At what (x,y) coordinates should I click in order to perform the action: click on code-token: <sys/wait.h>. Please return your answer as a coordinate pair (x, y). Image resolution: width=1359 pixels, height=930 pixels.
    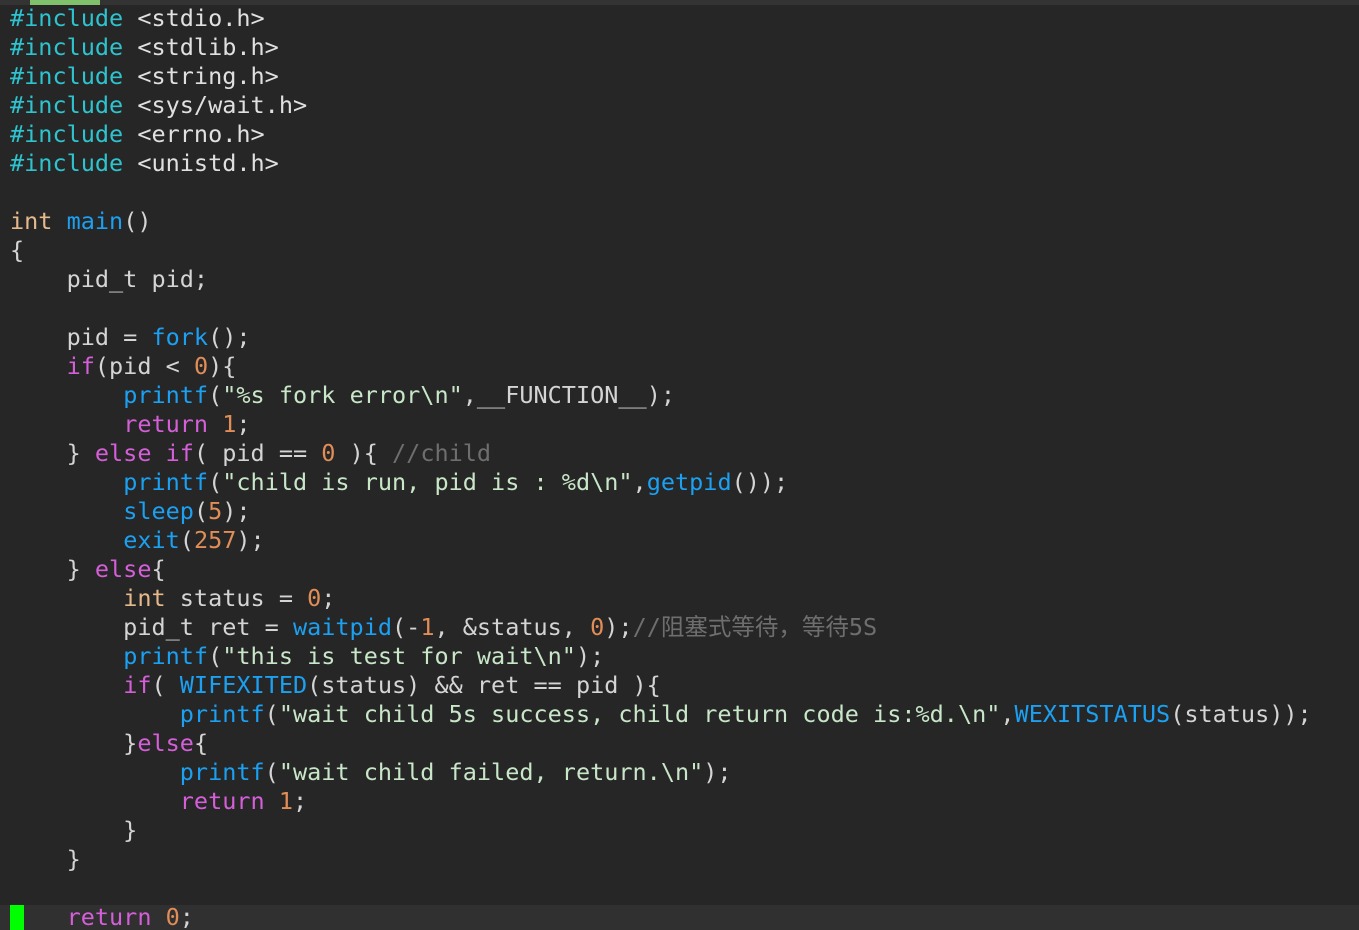
    Looking at the image, I should click on (215, 105).